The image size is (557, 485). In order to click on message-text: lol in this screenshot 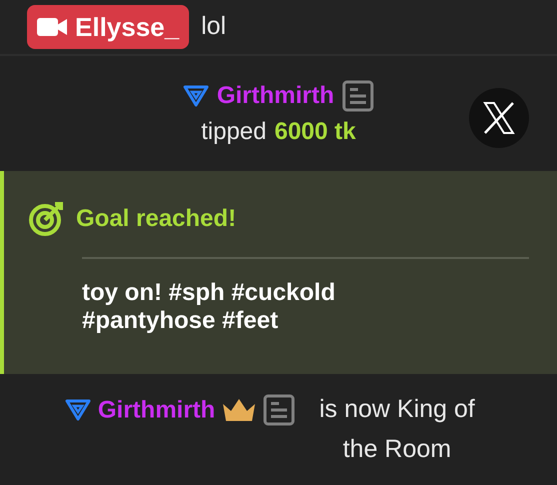, I will do `click(213, 26)`.